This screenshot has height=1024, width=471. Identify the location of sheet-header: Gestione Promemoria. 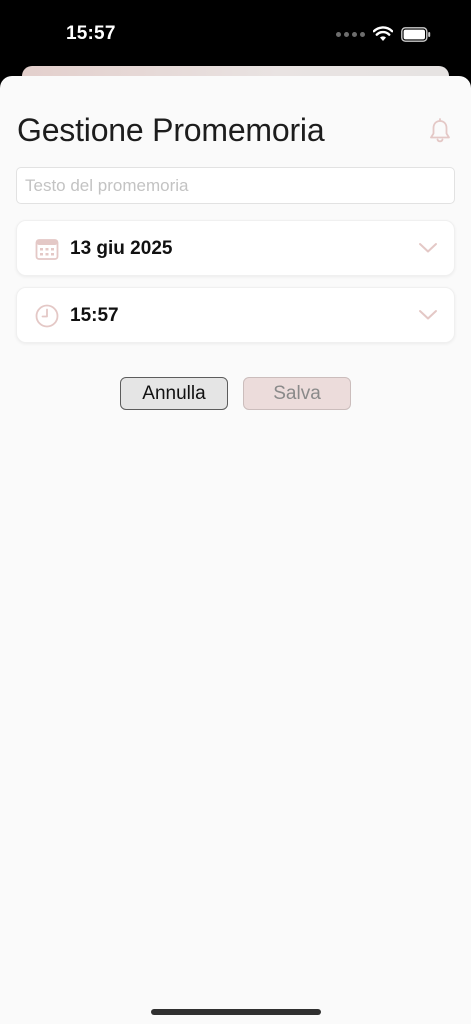
(235, 132).